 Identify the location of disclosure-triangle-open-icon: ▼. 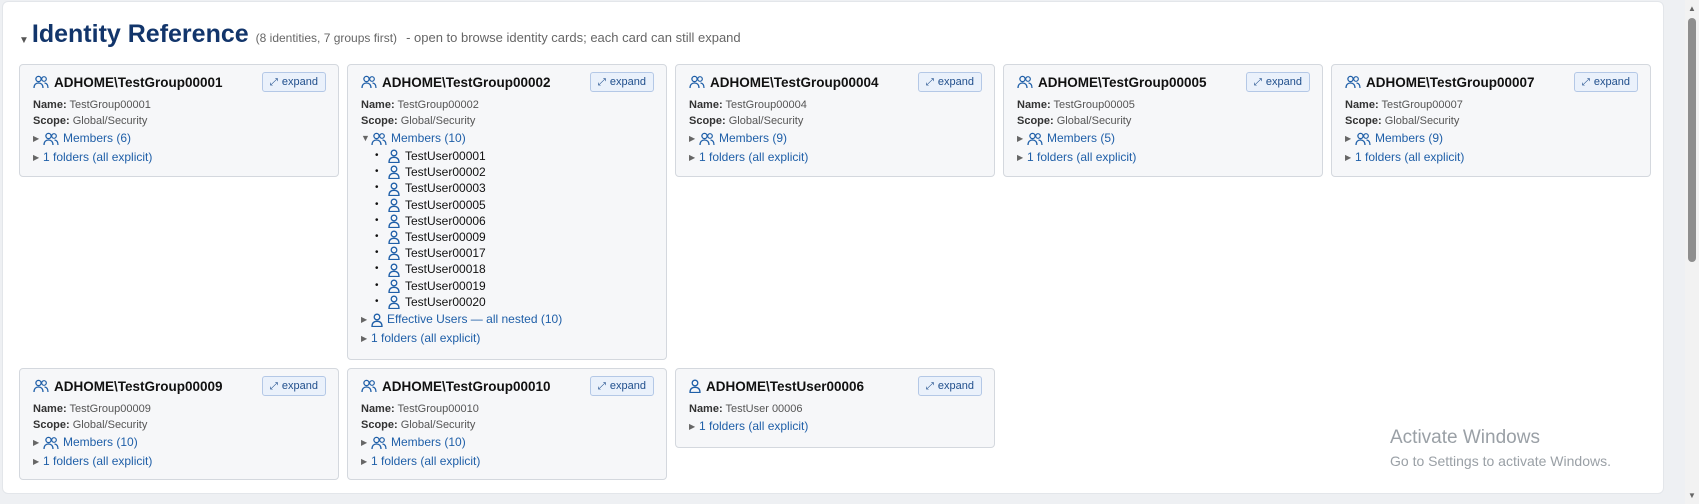
(365, 138).